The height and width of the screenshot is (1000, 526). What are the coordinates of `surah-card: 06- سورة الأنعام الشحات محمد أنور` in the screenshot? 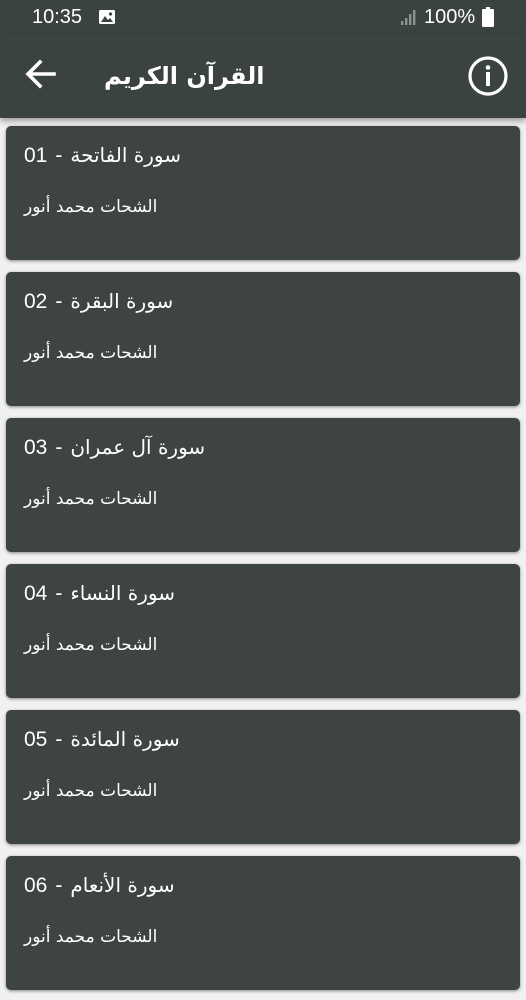 It's located at (263, 923).